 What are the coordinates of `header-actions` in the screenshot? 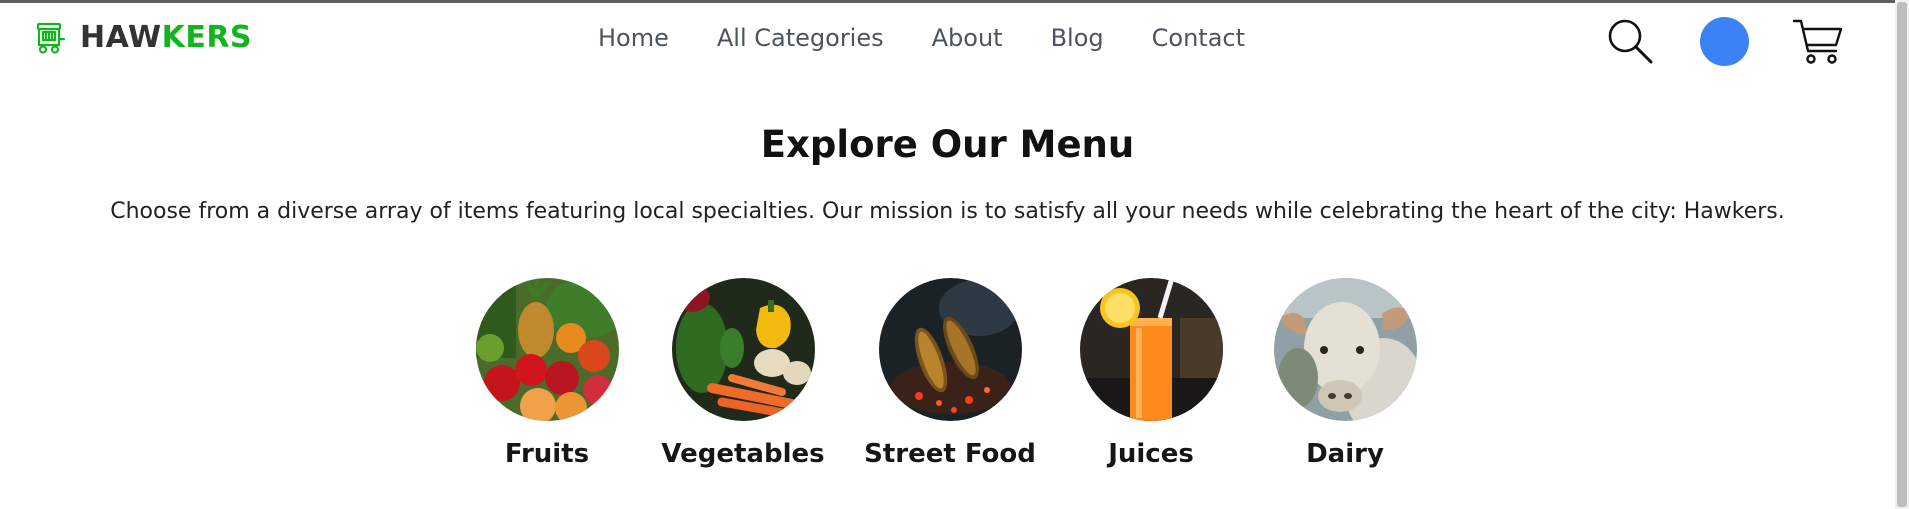 It's located at (947, 41).